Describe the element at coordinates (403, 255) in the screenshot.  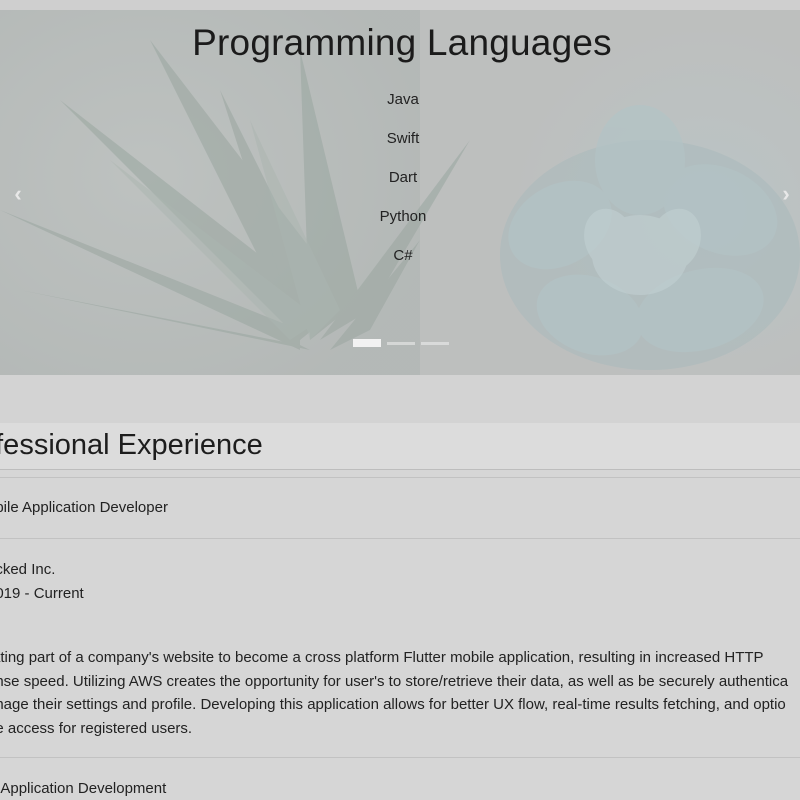
I see `language-item: C#` at that location.